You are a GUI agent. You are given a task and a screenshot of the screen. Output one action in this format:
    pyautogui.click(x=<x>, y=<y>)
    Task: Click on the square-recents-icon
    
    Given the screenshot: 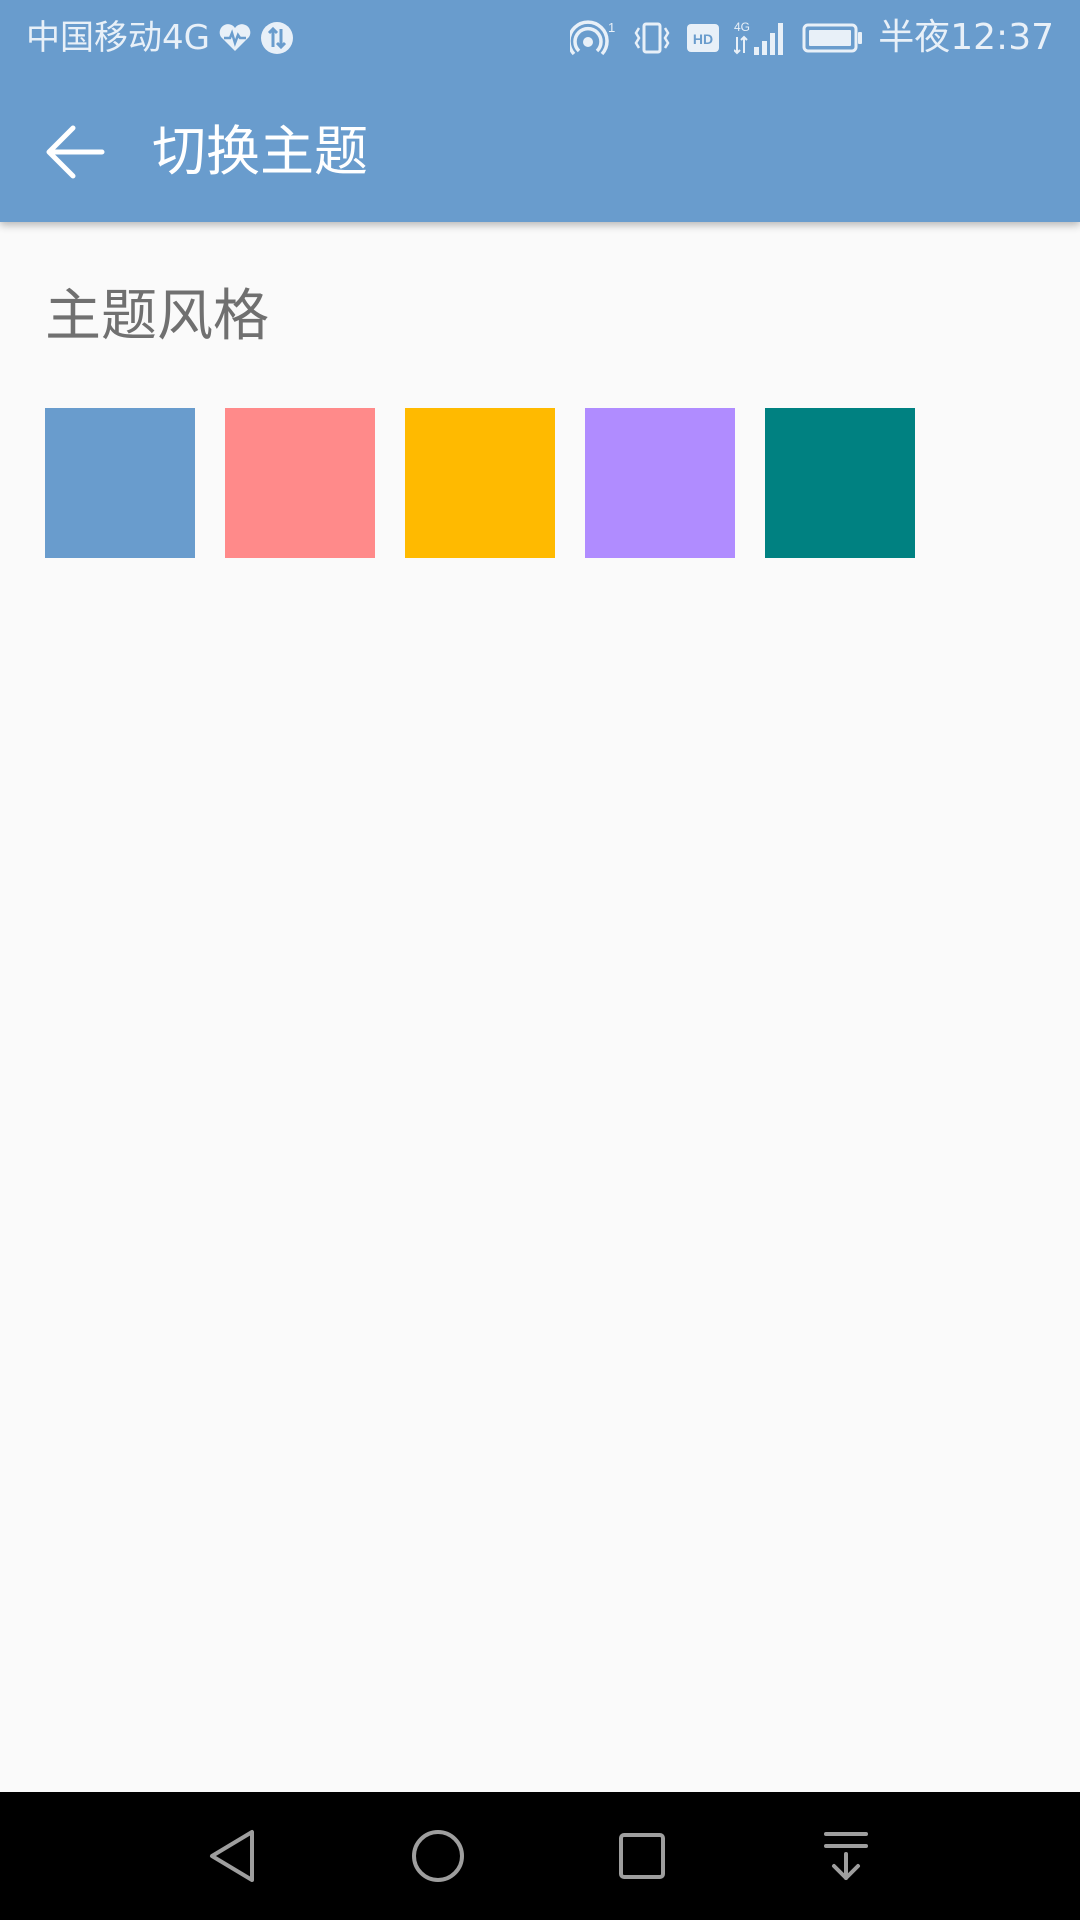 What is the action you would take?
    pyautogui.click(x=642, y=1856)
    